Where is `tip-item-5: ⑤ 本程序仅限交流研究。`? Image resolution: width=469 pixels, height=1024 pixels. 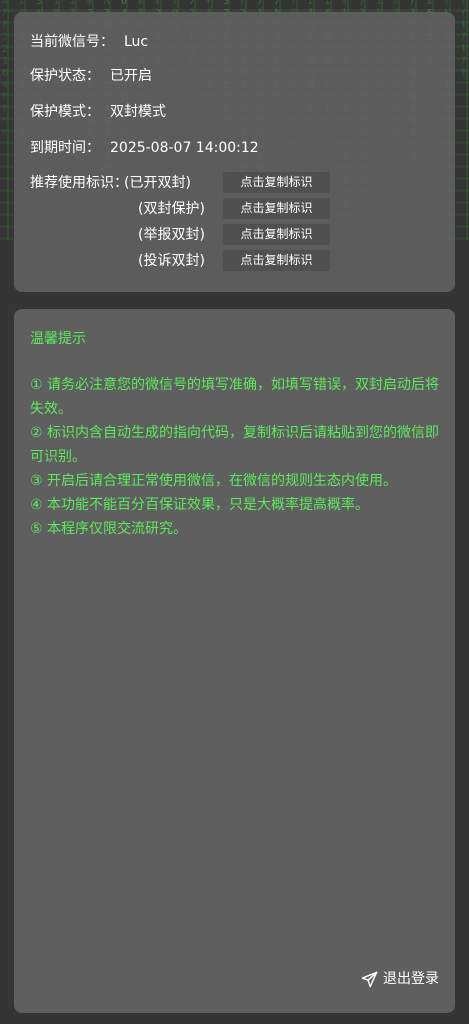 tip-item-5: ⑤ 本程序仅限交流研究。 is located at coordinates (109, 529).